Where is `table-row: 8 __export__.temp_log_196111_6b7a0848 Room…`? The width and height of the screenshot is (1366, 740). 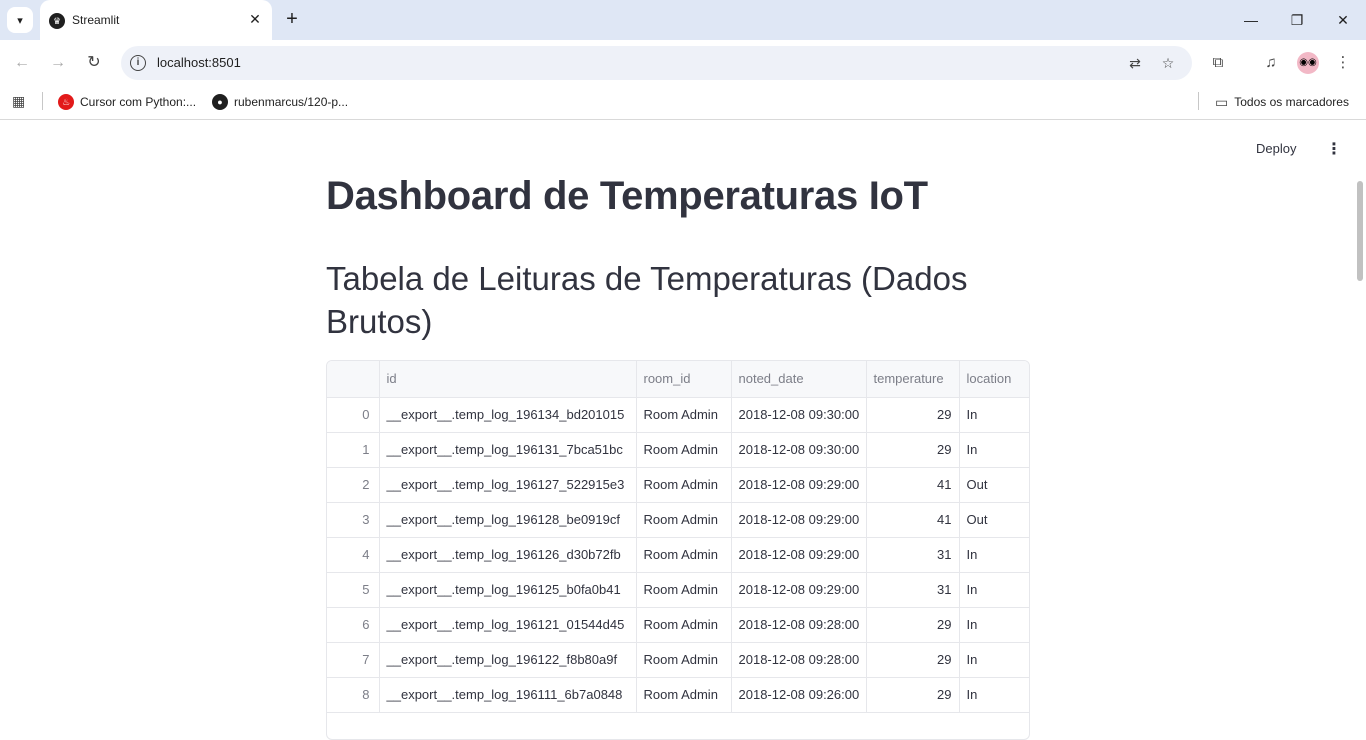
table-row: 8 __export__.temp_log_196111_6b7a0848 Room… is located at coordinates (678, 695).